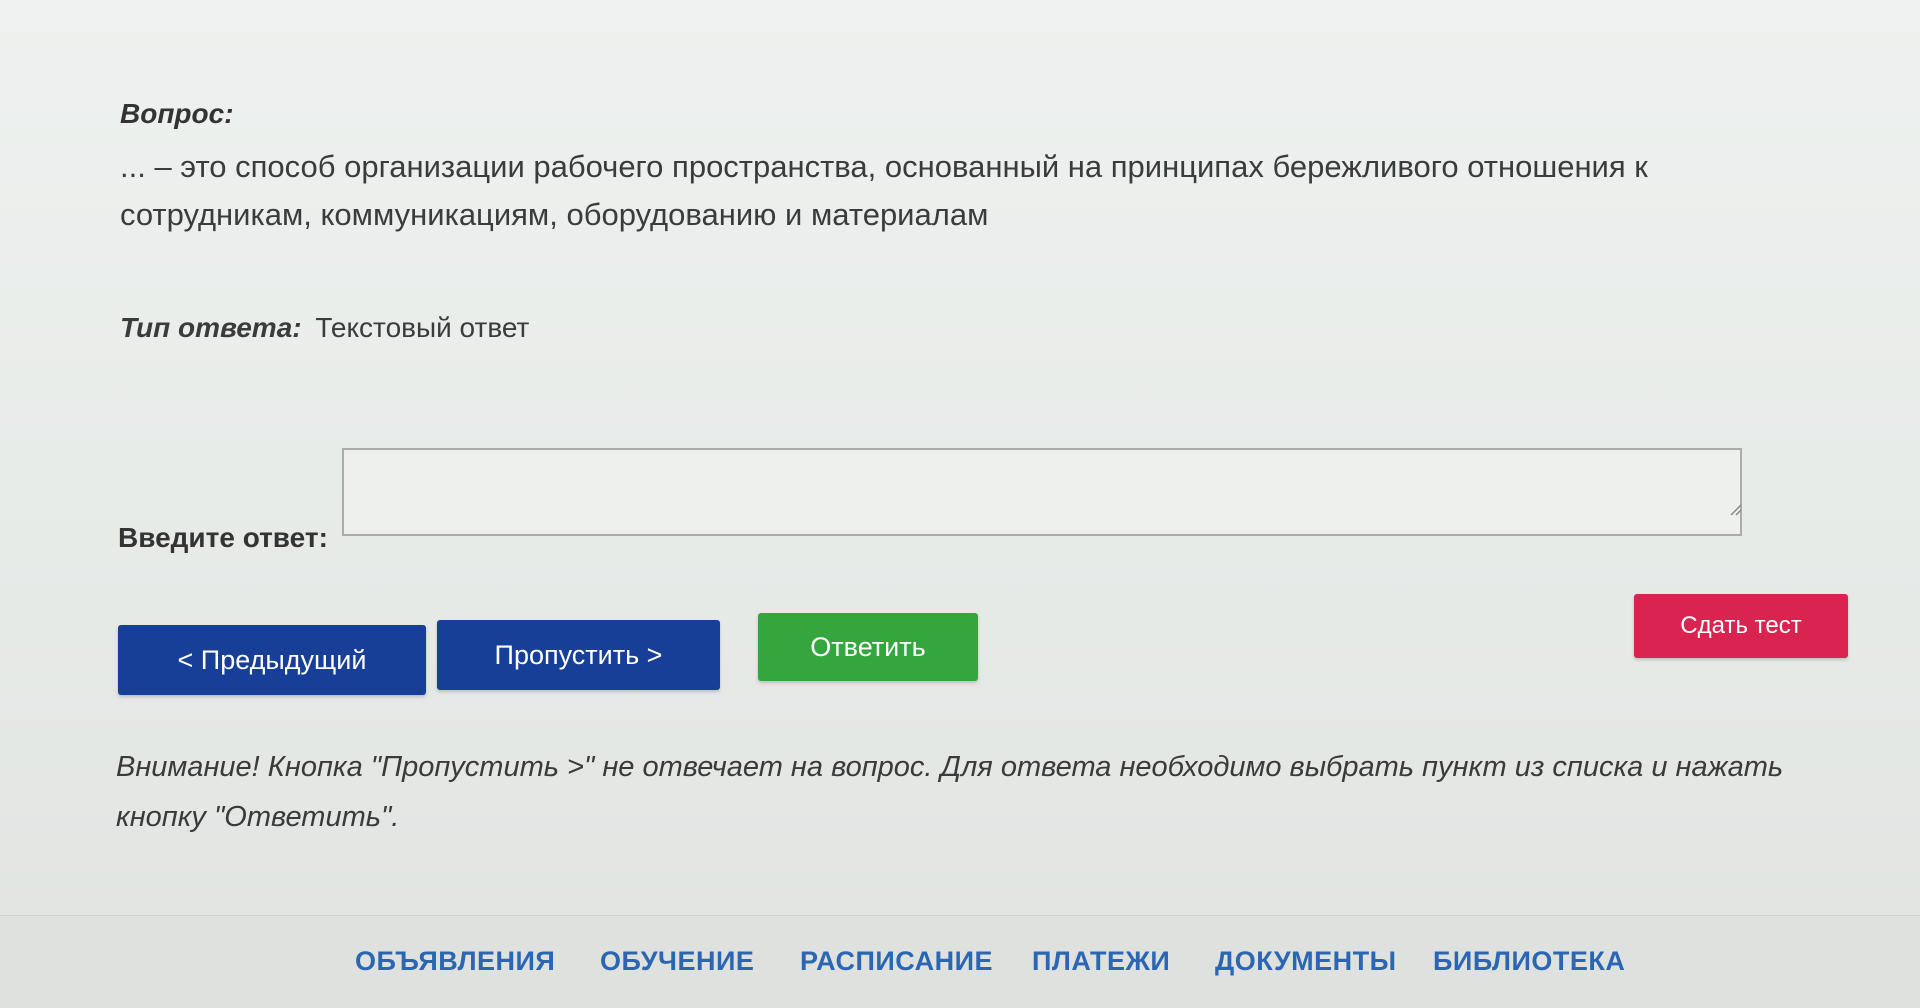  Describe the element at coordinates (578, 655) in the screenshot. I see `skip-button: Пропустить >` at that location.